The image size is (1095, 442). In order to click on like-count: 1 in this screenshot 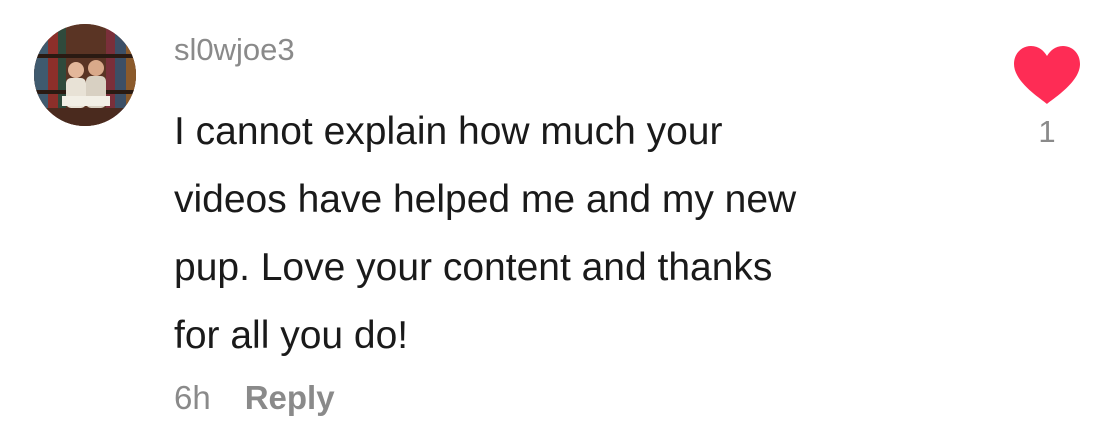, I will do `click(1047, 131)`.